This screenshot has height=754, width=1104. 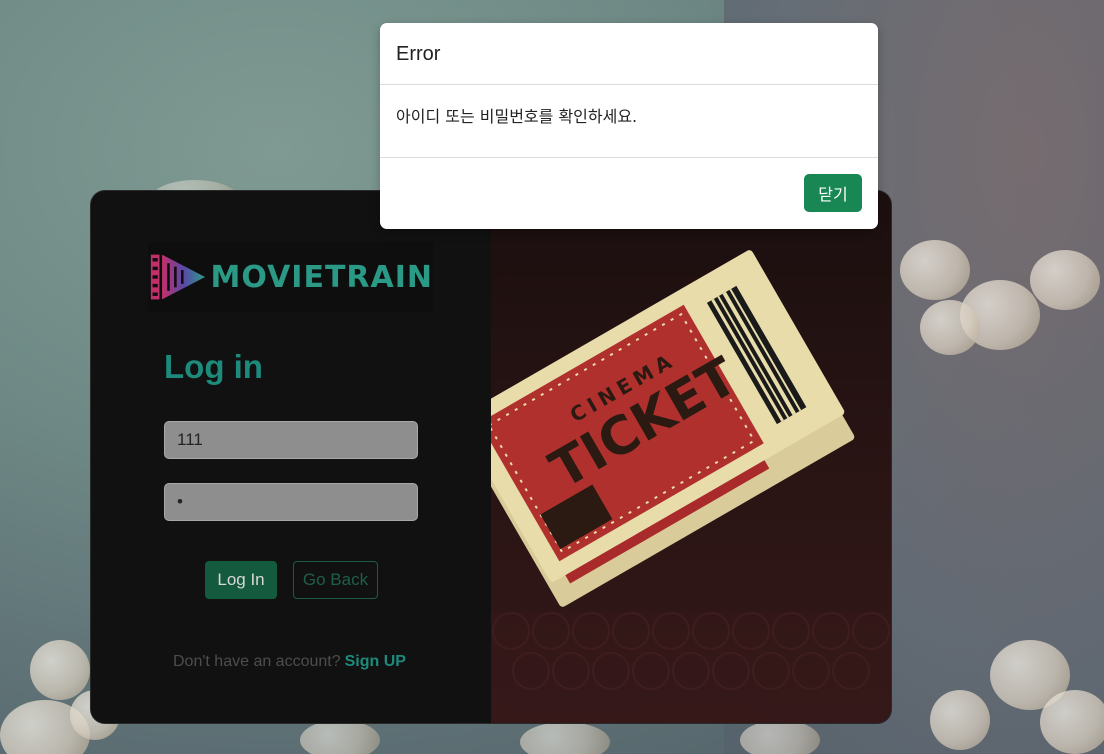 What do you see at coordinates (629, 54) in the screenshot?
I see `modal-header: Error` at bounding box center [629, 54].